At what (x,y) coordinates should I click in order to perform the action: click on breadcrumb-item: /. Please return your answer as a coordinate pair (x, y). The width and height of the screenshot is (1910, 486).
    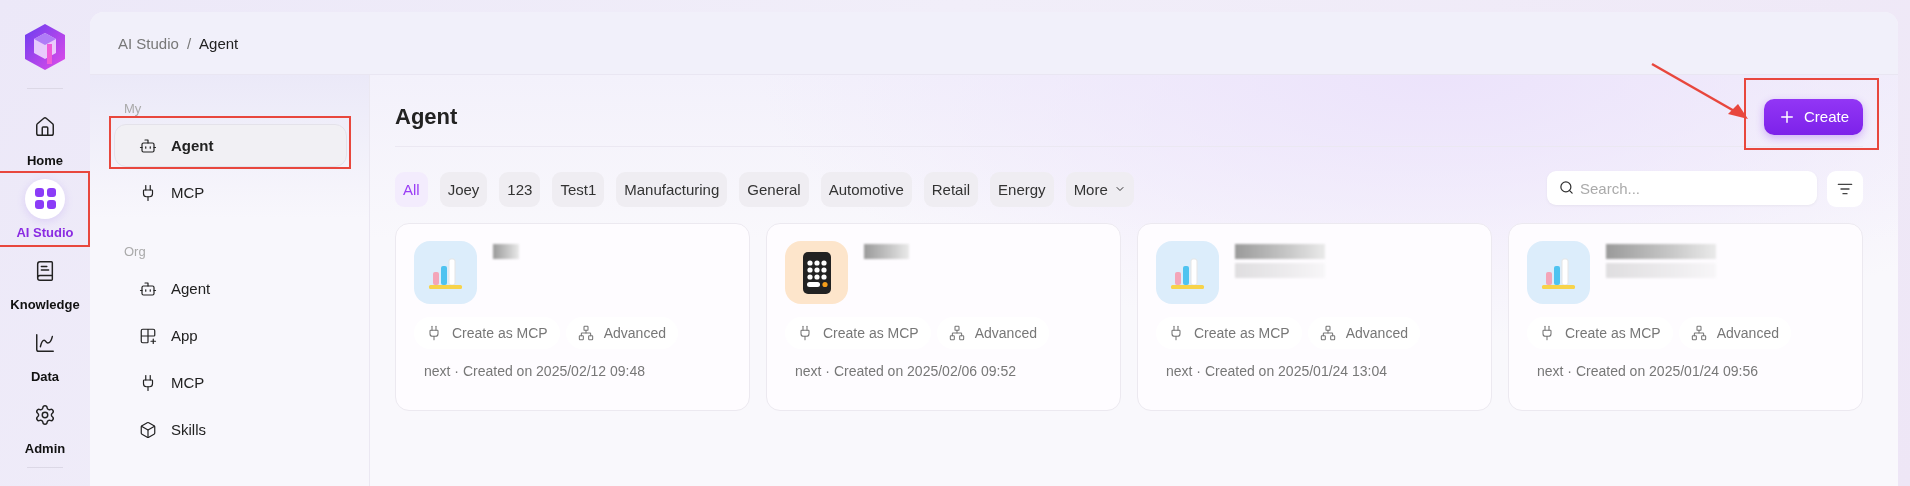
    Looking at the image, I should click on (189, 43).